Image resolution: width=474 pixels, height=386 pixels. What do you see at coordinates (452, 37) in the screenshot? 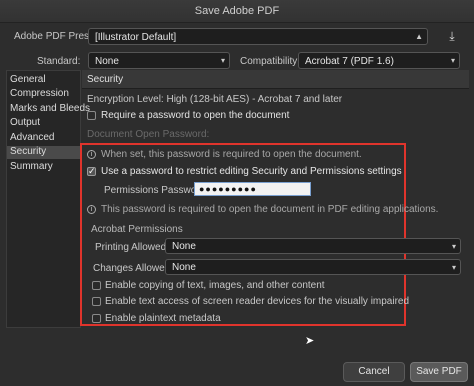
I see `save-preset-icon: ⤓` at bounding box center [452, 37].